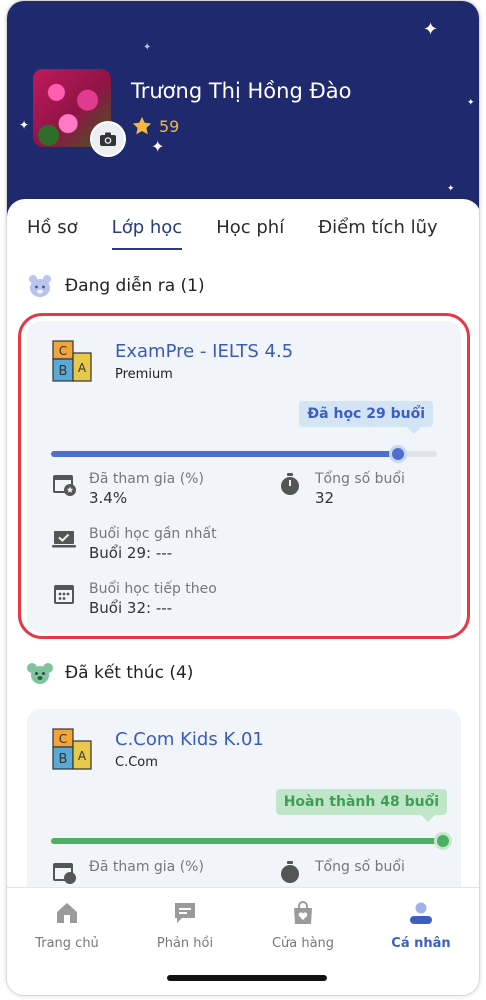 The image size is (486, 1000). What do you see at coordinates (241, 91) in the screenshot?
I see `user-name: Trương Thị Hồng Đào` at bounding box center [241, 91].